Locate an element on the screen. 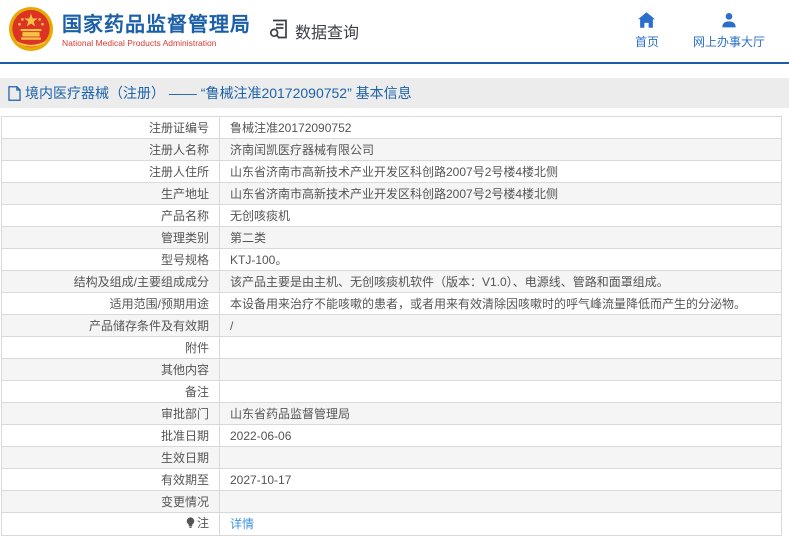  table-row: 型号规格 KTJ-100。 is located at coordinates (391, 259).